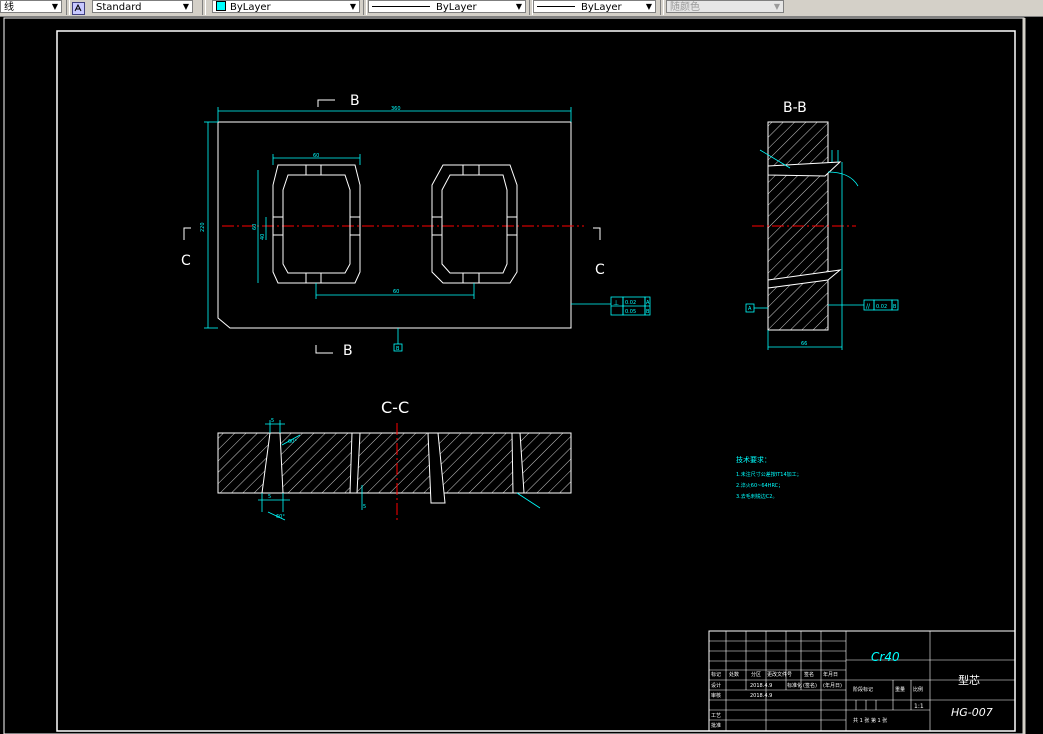  I want to click on window-left, so click(316, 224).